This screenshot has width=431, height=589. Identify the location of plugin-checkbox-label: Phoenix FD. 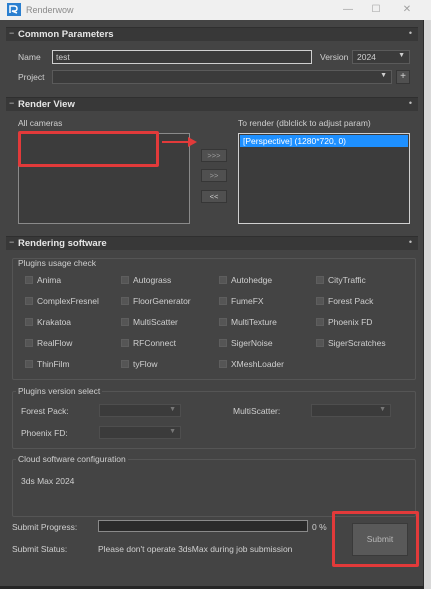
(350, 322).